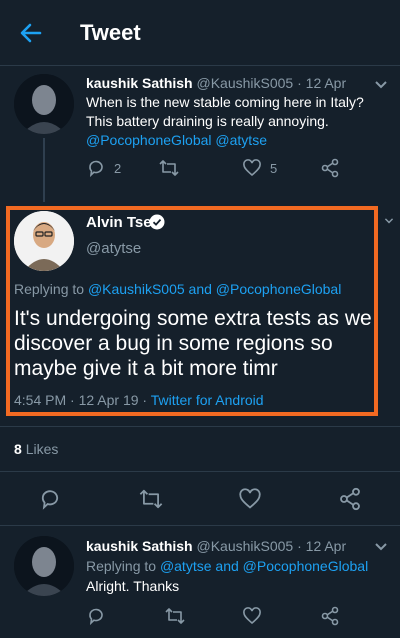 The width and height of the screenshot is (400, 638). Describe the element at coordinates (236, 140) in the screenshot. I see `tweet-mentions: @PocophoneGlobal @atytse` at that location.